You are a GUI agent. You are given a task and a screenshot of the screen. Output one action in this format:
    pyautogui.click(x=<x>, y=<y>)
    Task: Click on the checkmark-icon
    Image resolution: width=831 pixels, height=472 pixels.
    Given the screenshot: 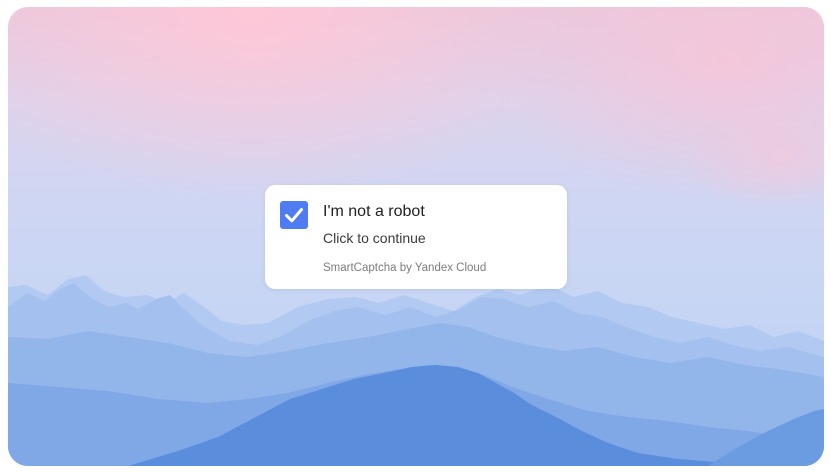 What is the action you would take?
    pyautogui.click(x=294, y=215)
    